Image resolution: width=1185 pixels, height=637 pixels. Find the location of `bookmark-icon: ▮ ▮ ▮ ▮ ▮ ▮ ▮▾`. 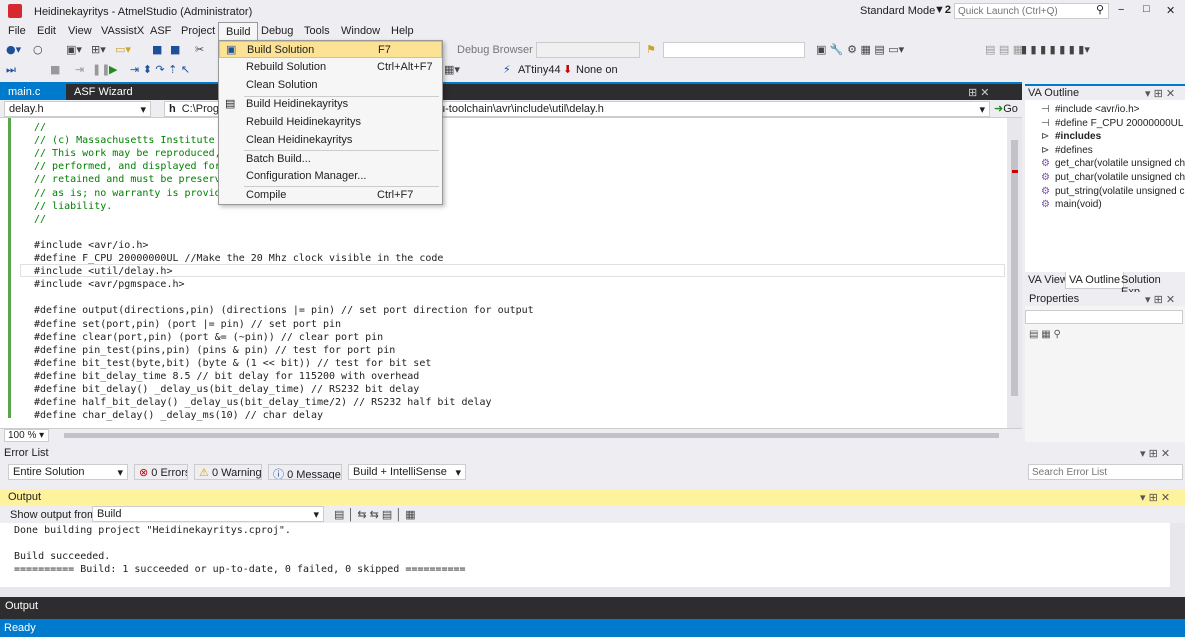

bookmark-icon: ▮ ▮ ▮ ▮ ▮ ▮ ▮▾ is located at coordinates (1055, 49).